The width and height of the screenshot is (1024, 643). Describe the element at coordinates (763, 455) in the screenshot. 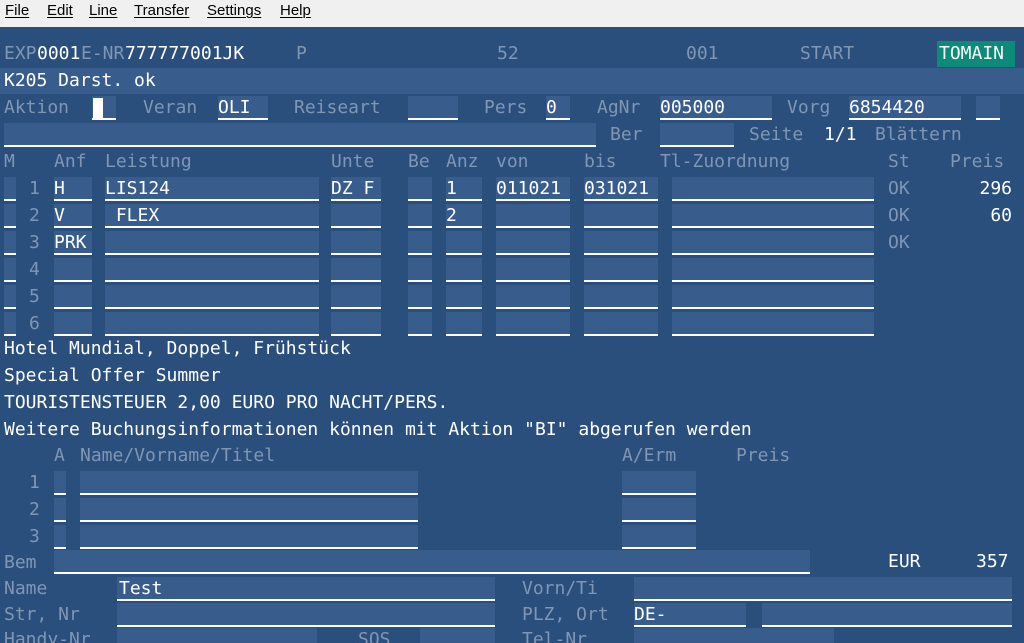

I see `persons-col-preis: Preis` at that location.